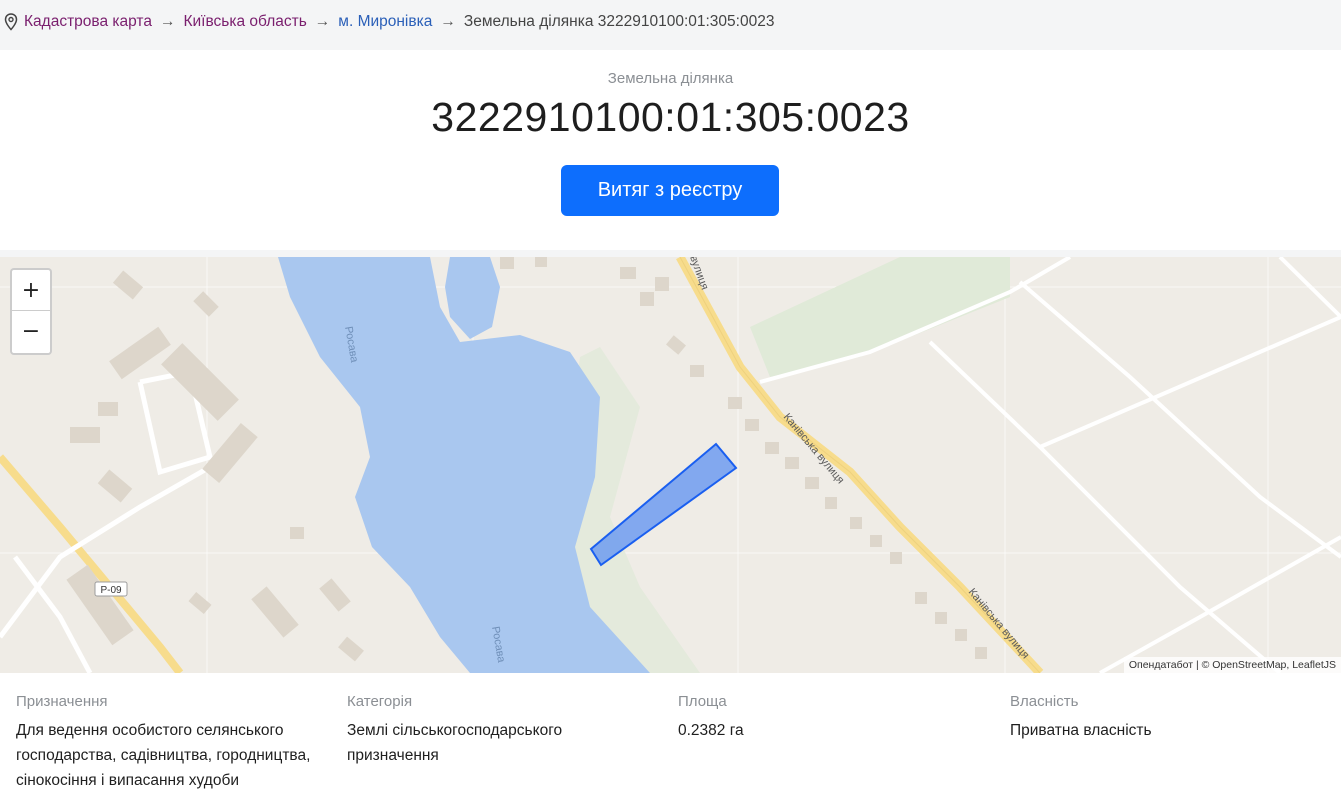  I want to click on property-area: Площа 0.2382 га, so click(818, 718).